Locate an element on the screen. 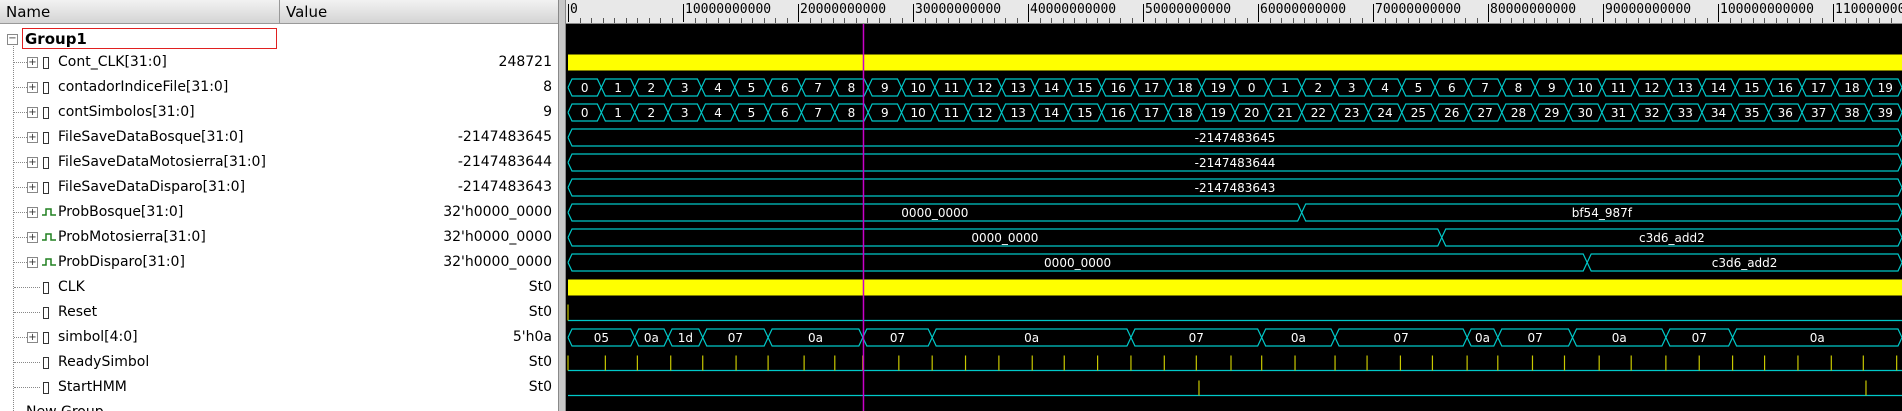  clock-waveform is located at coordinates (1235, 62).